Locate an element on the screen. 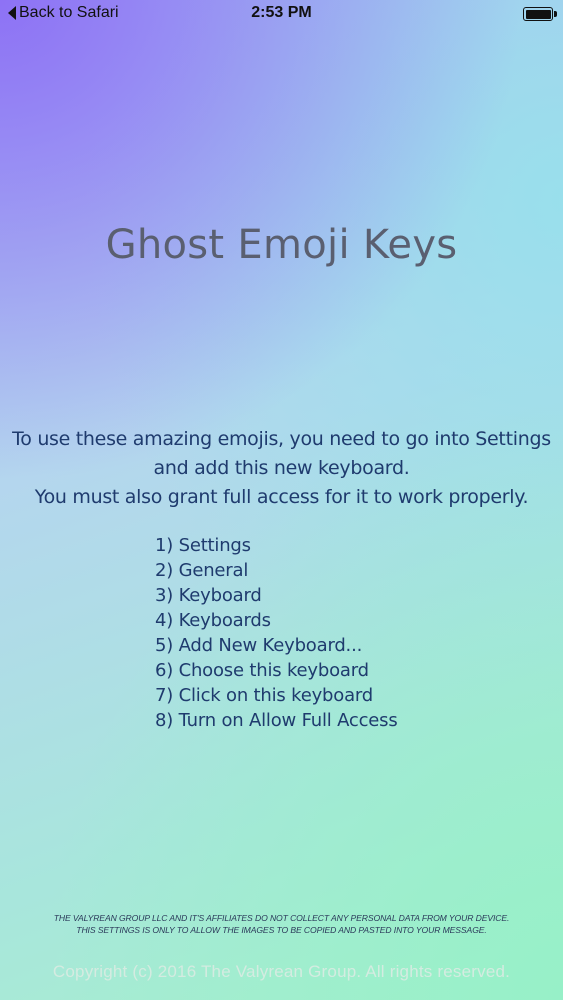 This screenshot has width=563, height=1000. app-title: Ghost Emoji Keys is located at coordinates (281, 245).